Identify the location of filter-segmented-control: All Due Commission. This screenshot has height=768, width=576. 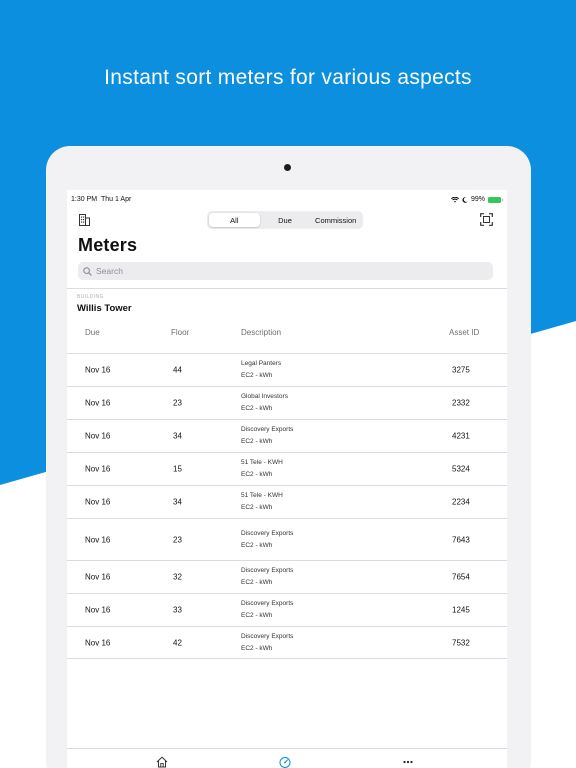
(285, 220).